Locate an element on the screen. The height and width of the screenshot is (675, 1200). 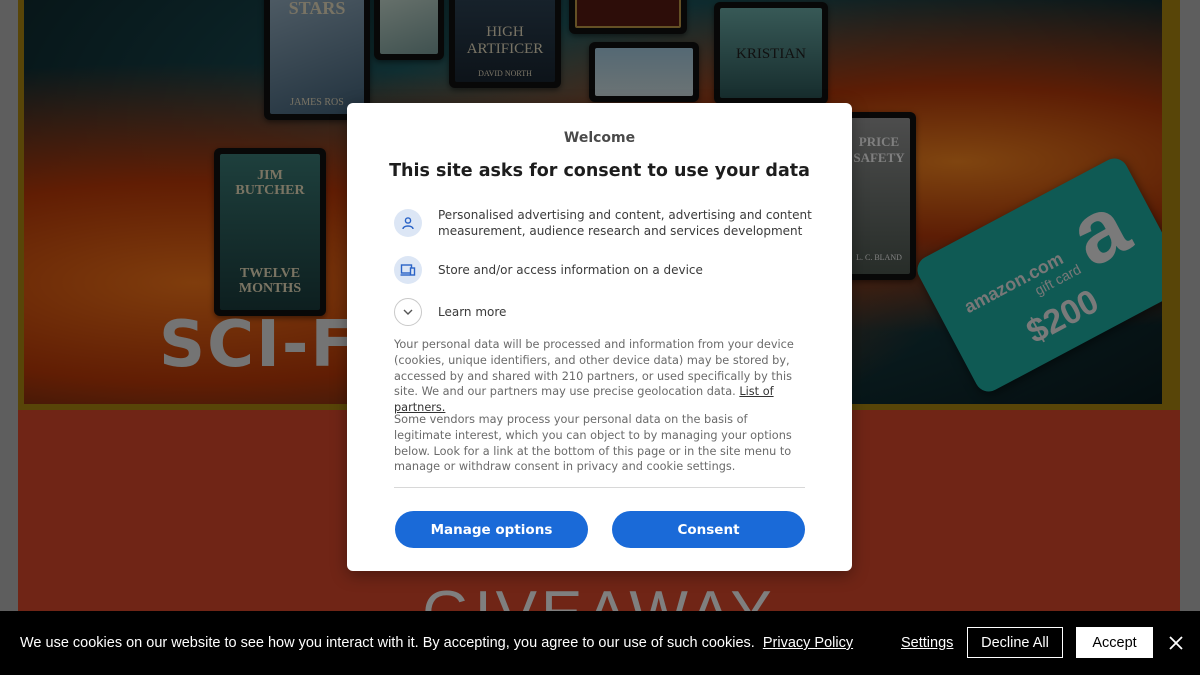
accept-button: Accept is located at coordinates (1114, 642).